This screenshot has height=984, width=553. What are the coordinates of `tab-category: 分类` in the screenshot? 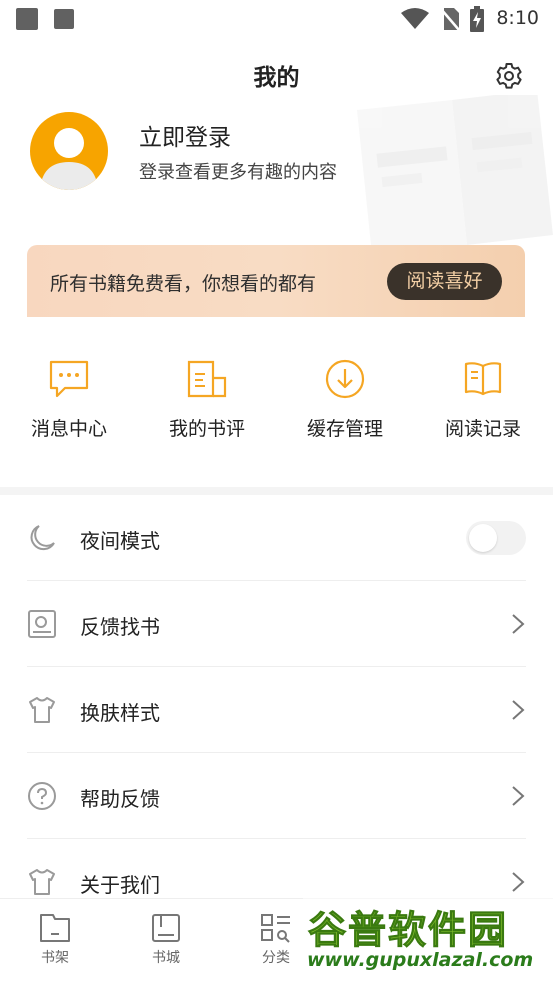 It's located at (276, 940).